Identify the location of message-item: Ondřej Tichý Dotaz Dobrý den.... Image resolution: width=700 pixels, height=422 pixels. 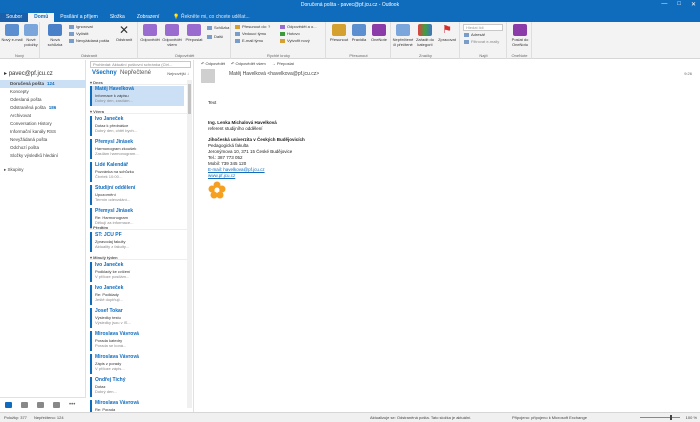
(137, 387).